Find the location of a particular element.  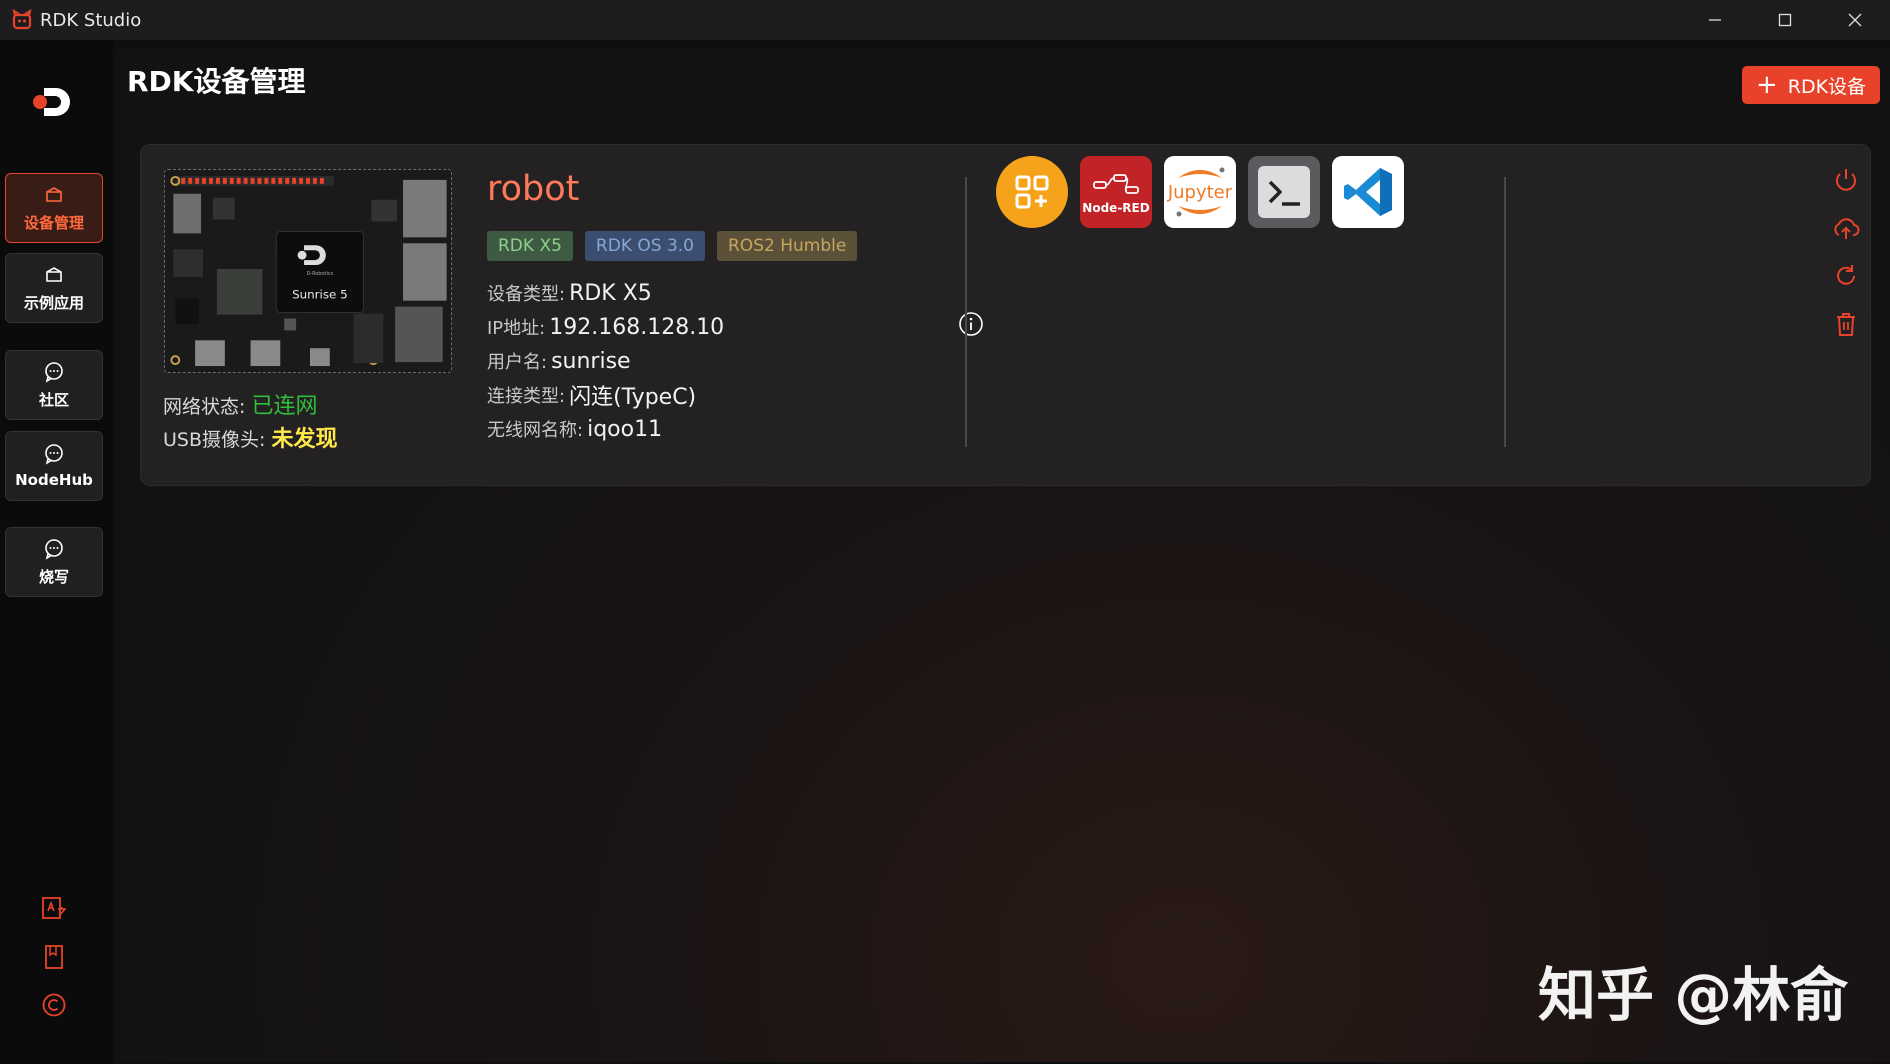

node-red-launcher-button: Node-RED is located at coordinates (1116, 192).